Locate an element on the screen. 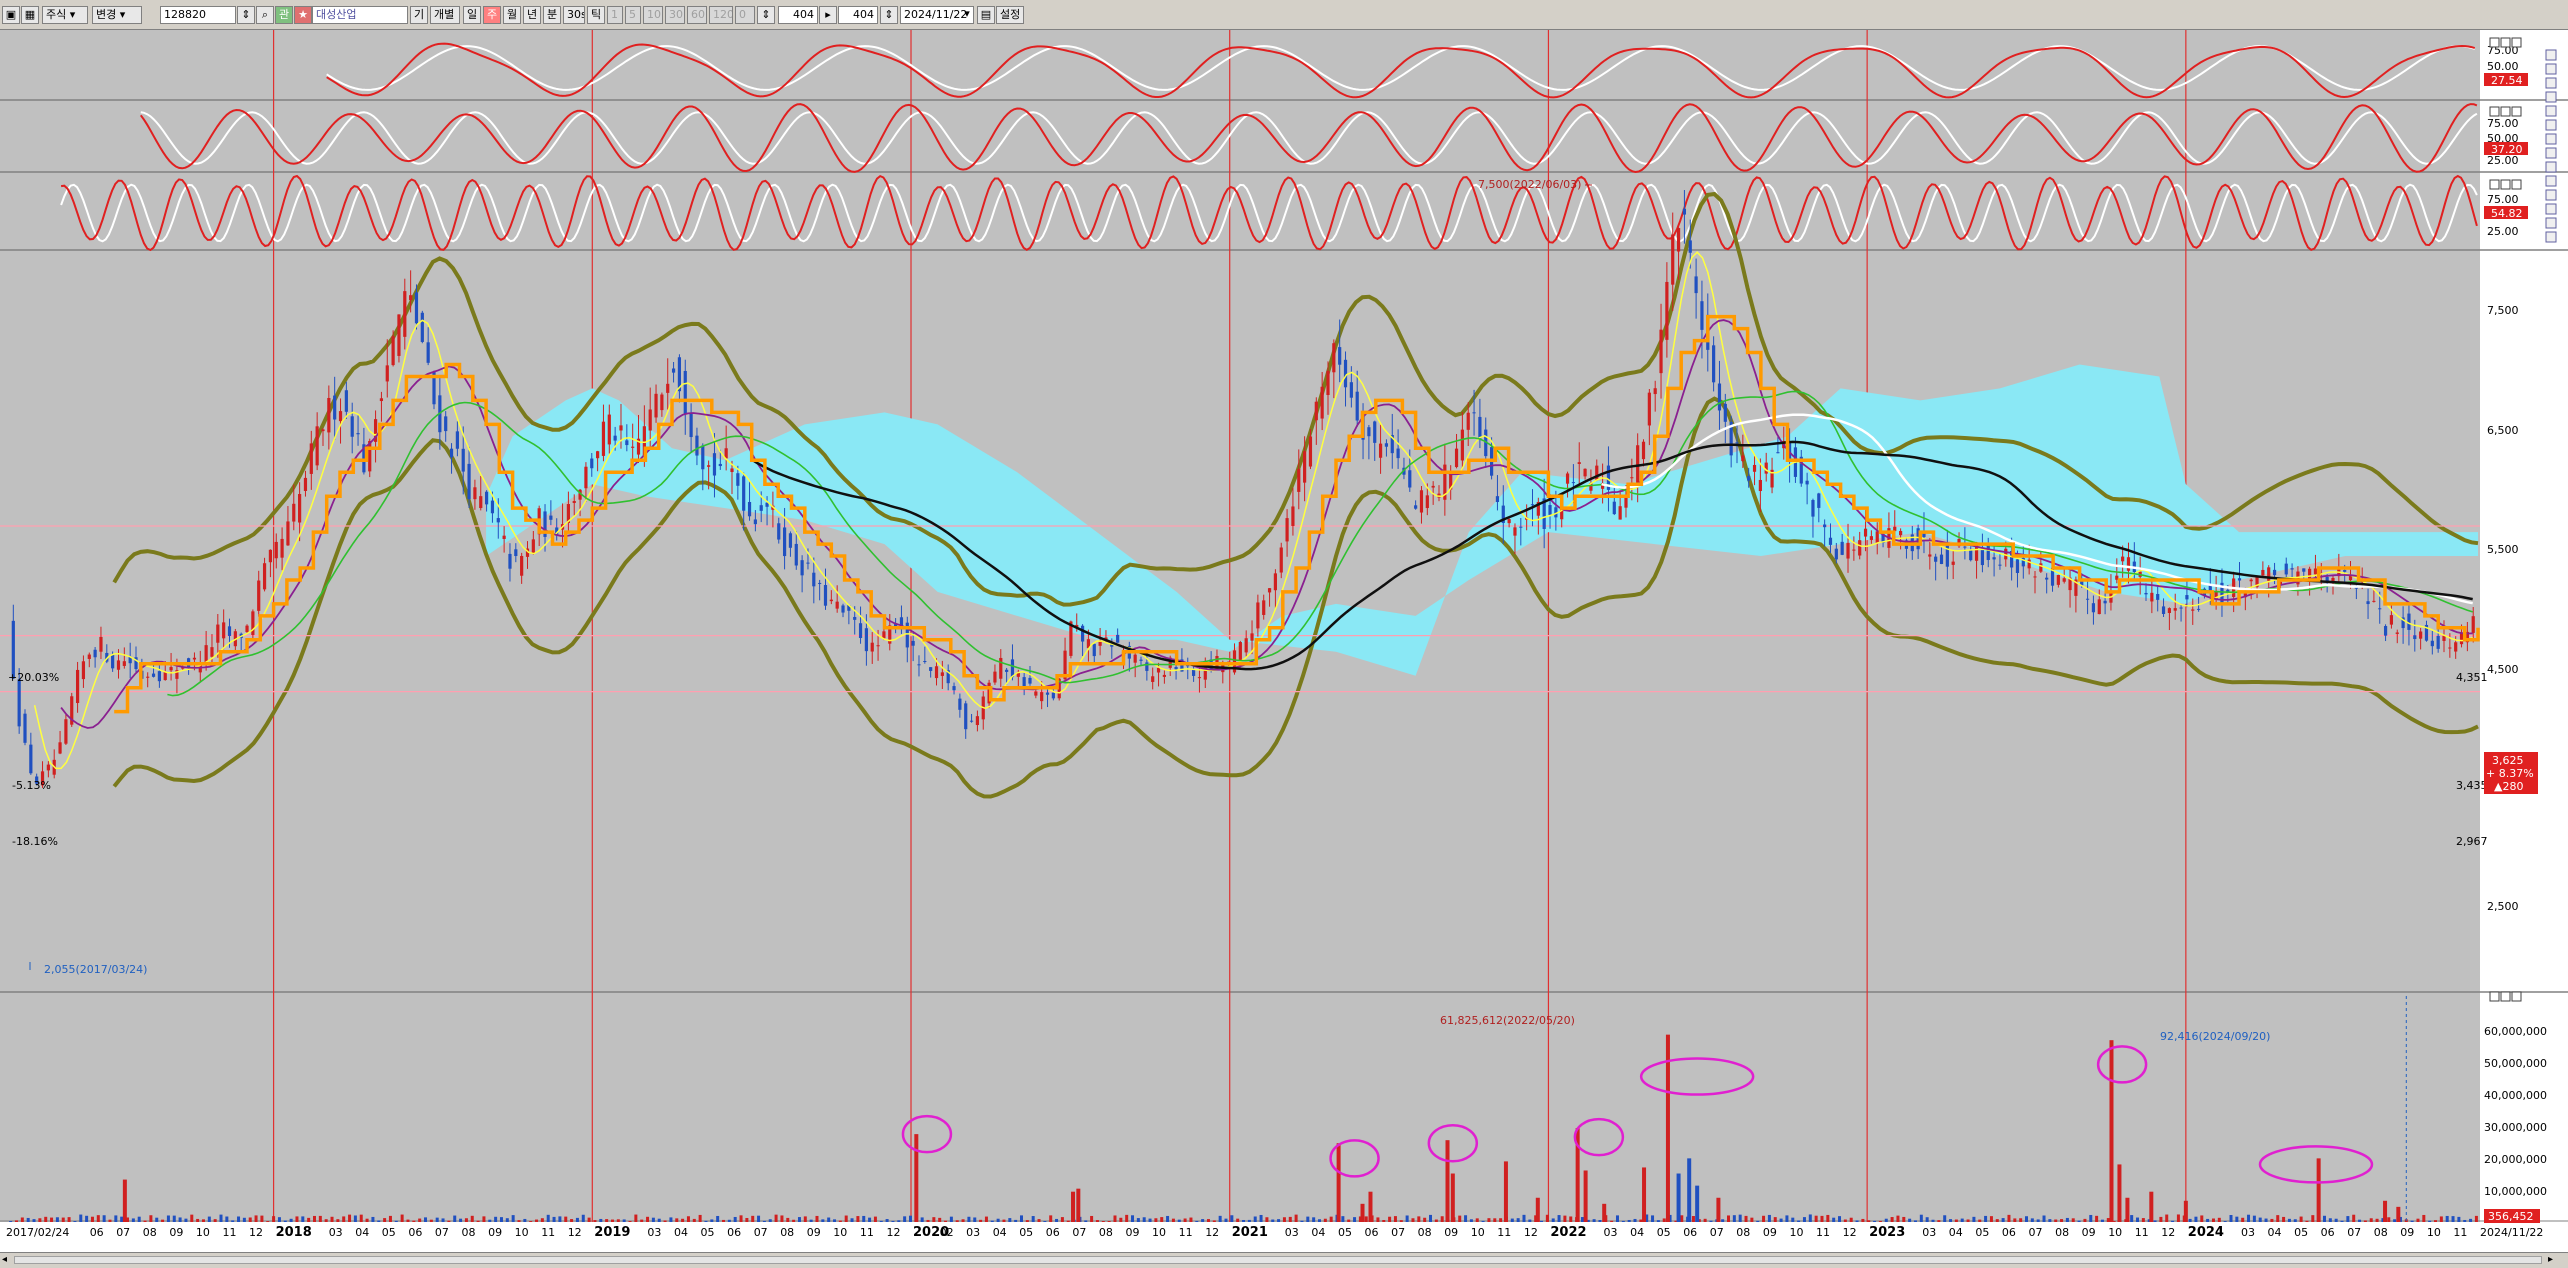 The width and height of the screenshot is (2568, 1268). spin-icon: ⇕ is located at coordinates (246, 15).